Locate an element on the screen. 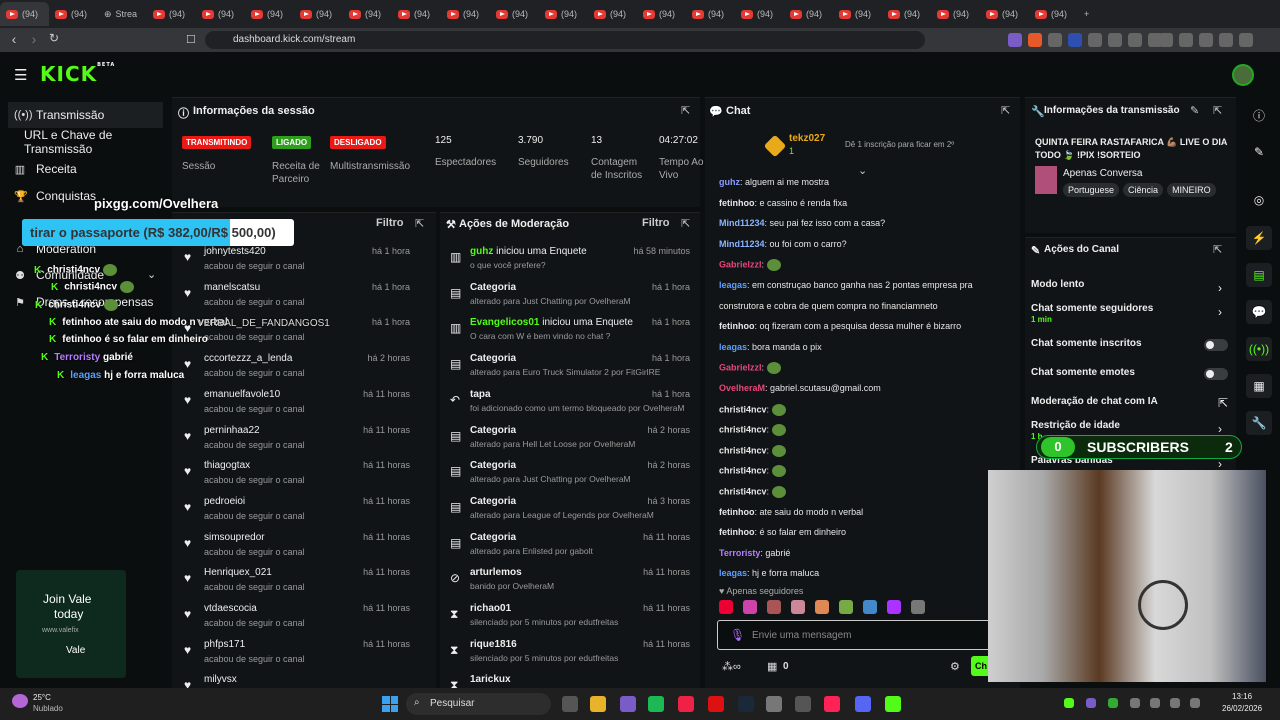 The height and width of the screenshot is (720, 1280). wrench-icon: 🔧 is located at coordinates (1259, 423).